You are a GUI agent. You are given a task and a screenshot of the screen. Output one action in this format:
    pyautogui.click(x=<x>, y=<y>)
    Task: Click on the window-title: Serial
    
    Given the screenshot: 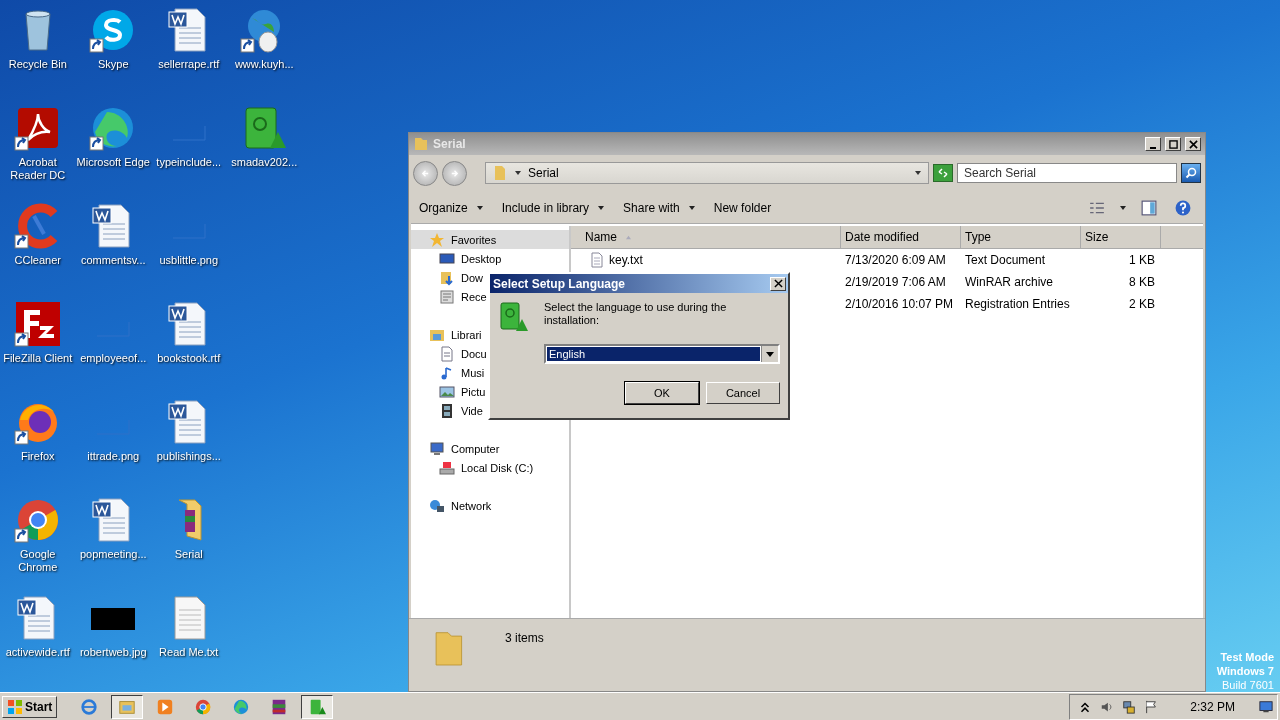 What is the action you would take?
    pyautogui.click(x=449, y=144)
    